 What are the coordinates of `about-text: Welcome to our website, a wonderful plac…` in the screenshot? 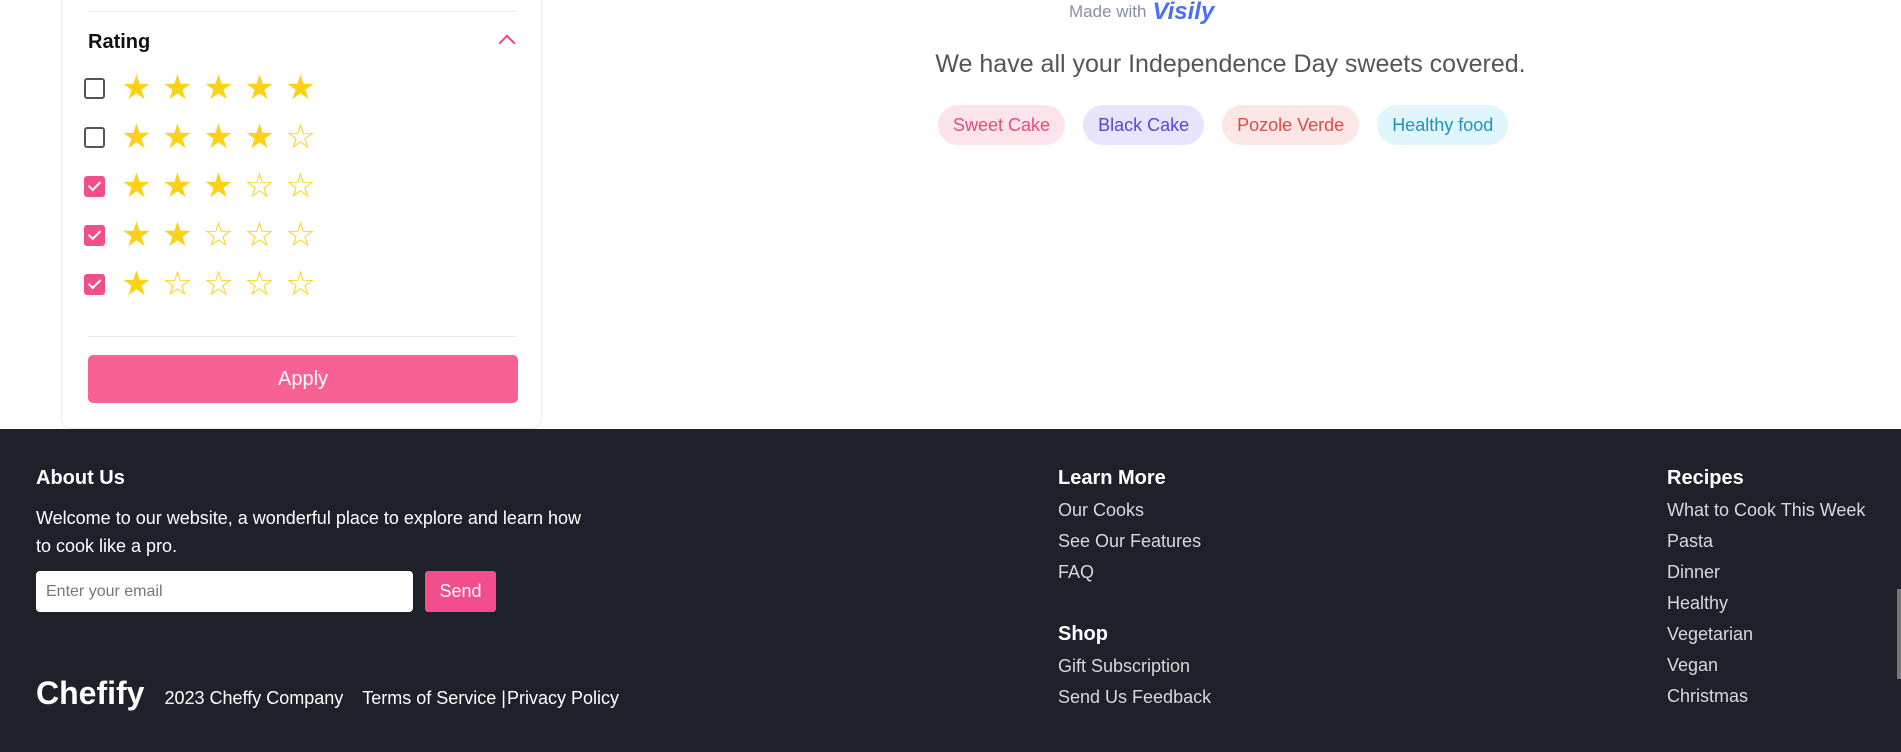 It's located at (308, 532).